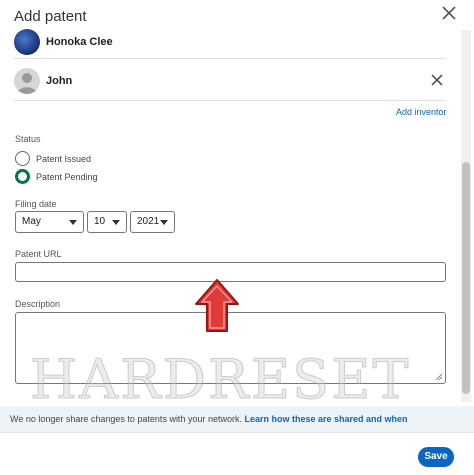  I want to click on month-select: May, so click(49, 222).